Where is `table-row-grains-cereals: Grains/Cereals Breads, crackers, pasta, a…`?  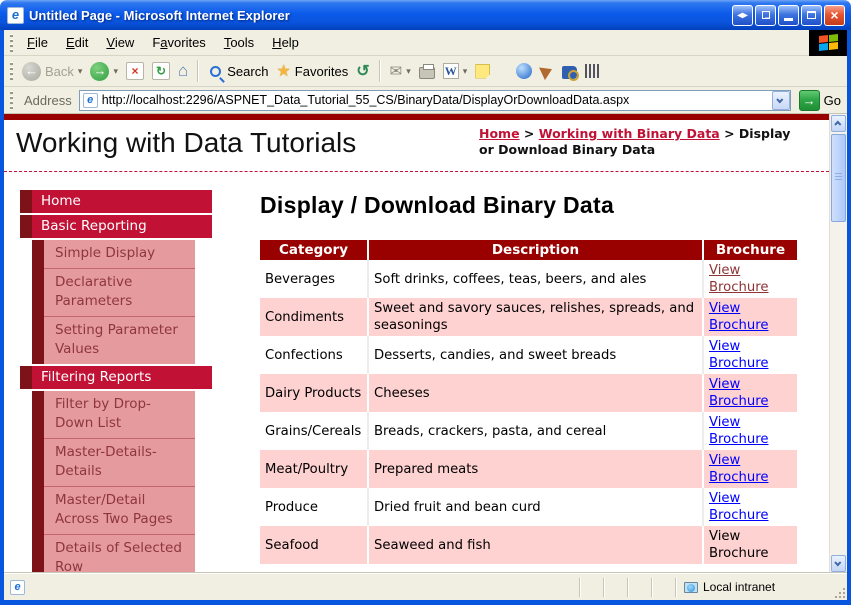
table-row-grains-cereals: Grains/Cereals Breads, crackers, pasta, a… is located at coordinates (528, 431).